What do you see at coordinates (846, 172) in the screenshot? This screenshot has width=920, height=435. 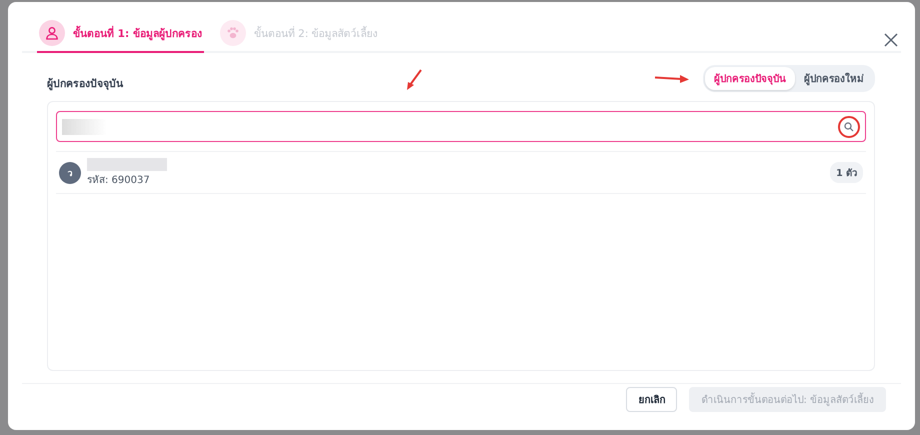 I see `pet-count-badge: 1 ตัว` at bounding box center [846, 172].